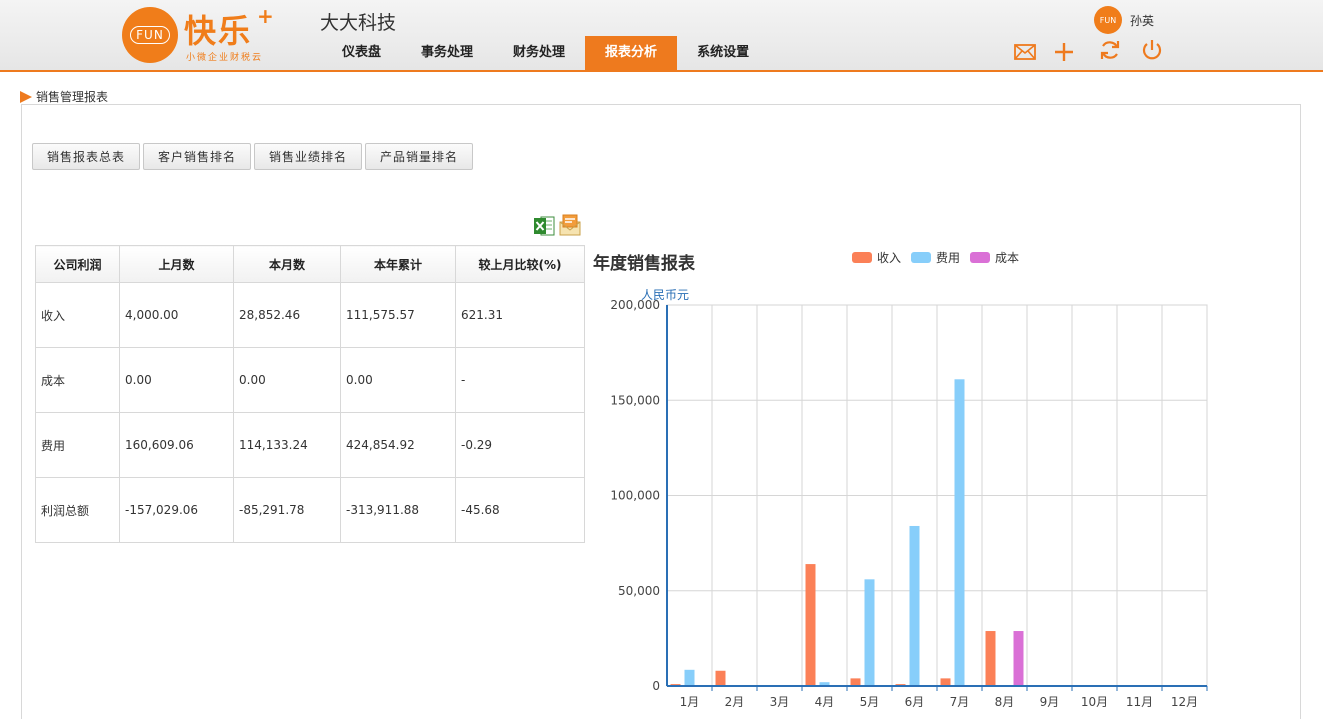 The height and width of the screenshot is (719, 1323). I want to click on logo-badge: FUN, so click(150, 35).